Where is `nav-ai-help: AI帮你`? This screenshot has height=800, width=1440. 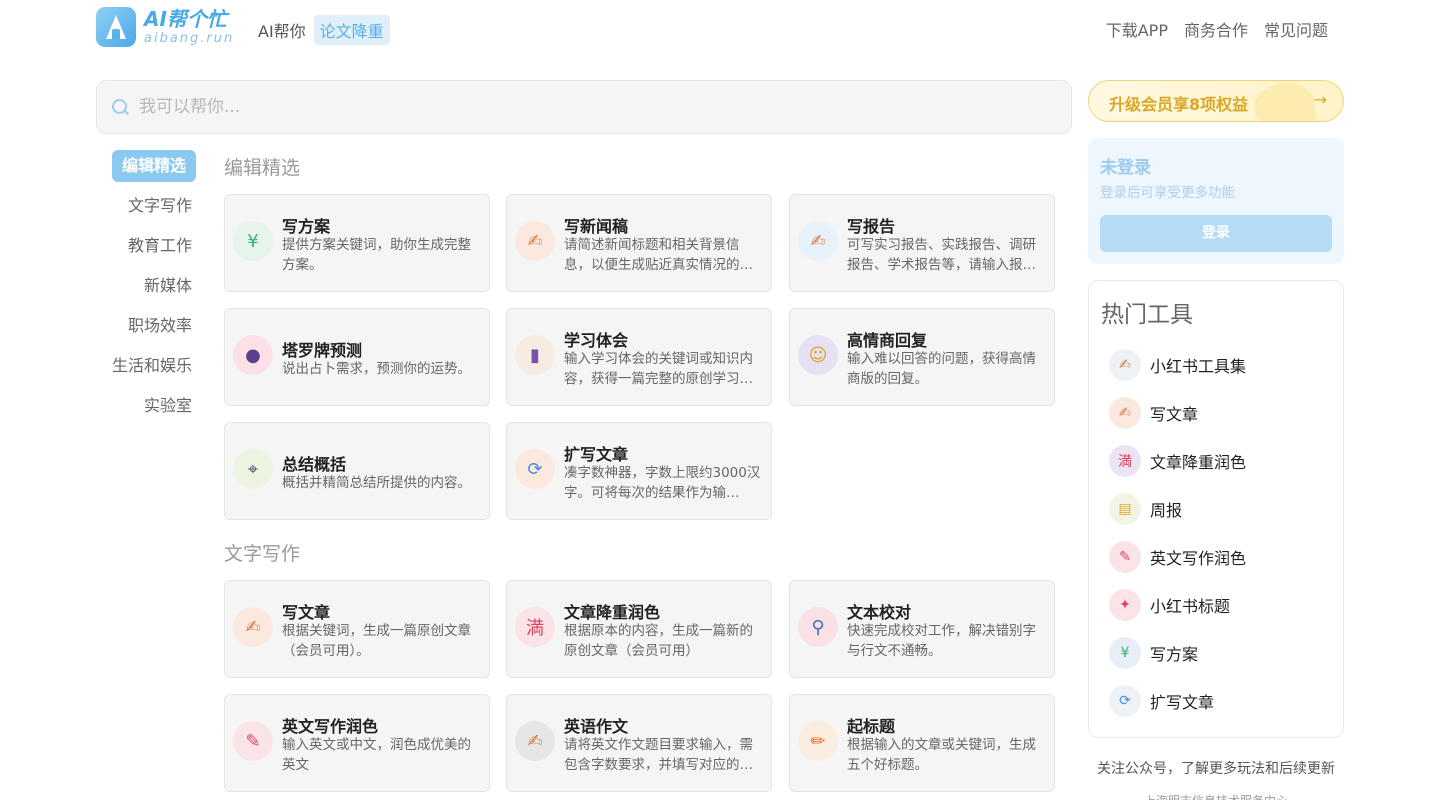
nav-ai-help: AI帮你 is located at coordinates (282, 30).